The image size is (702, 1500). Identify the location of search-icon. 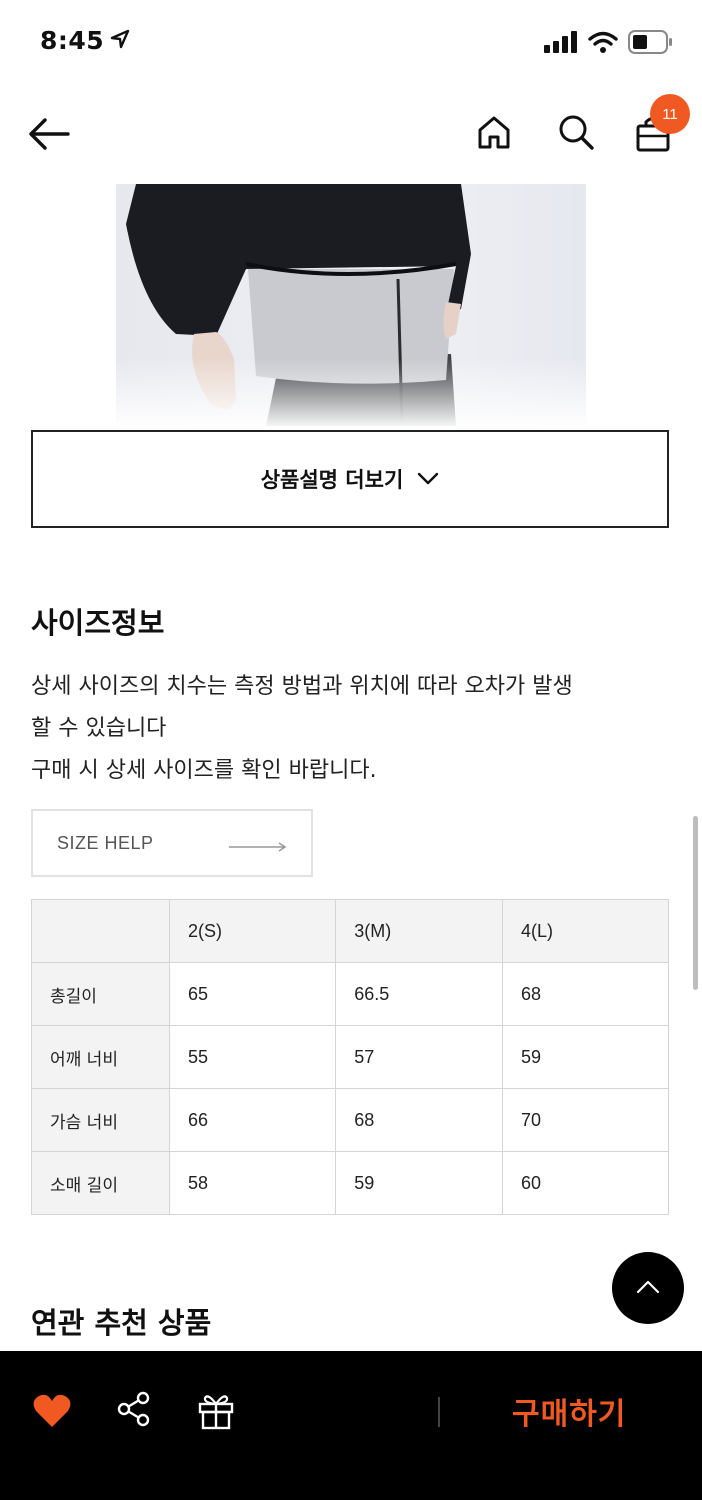
(576, 132).